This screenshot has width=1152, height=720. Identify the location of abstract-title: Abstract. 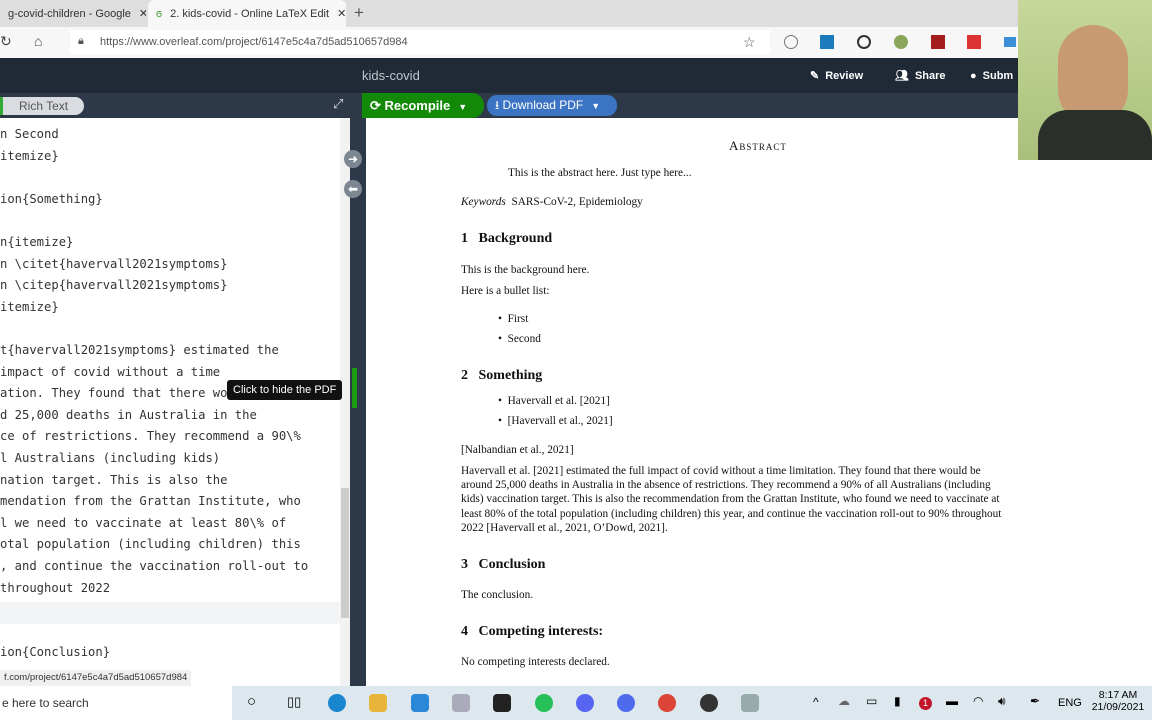
(758, 145).